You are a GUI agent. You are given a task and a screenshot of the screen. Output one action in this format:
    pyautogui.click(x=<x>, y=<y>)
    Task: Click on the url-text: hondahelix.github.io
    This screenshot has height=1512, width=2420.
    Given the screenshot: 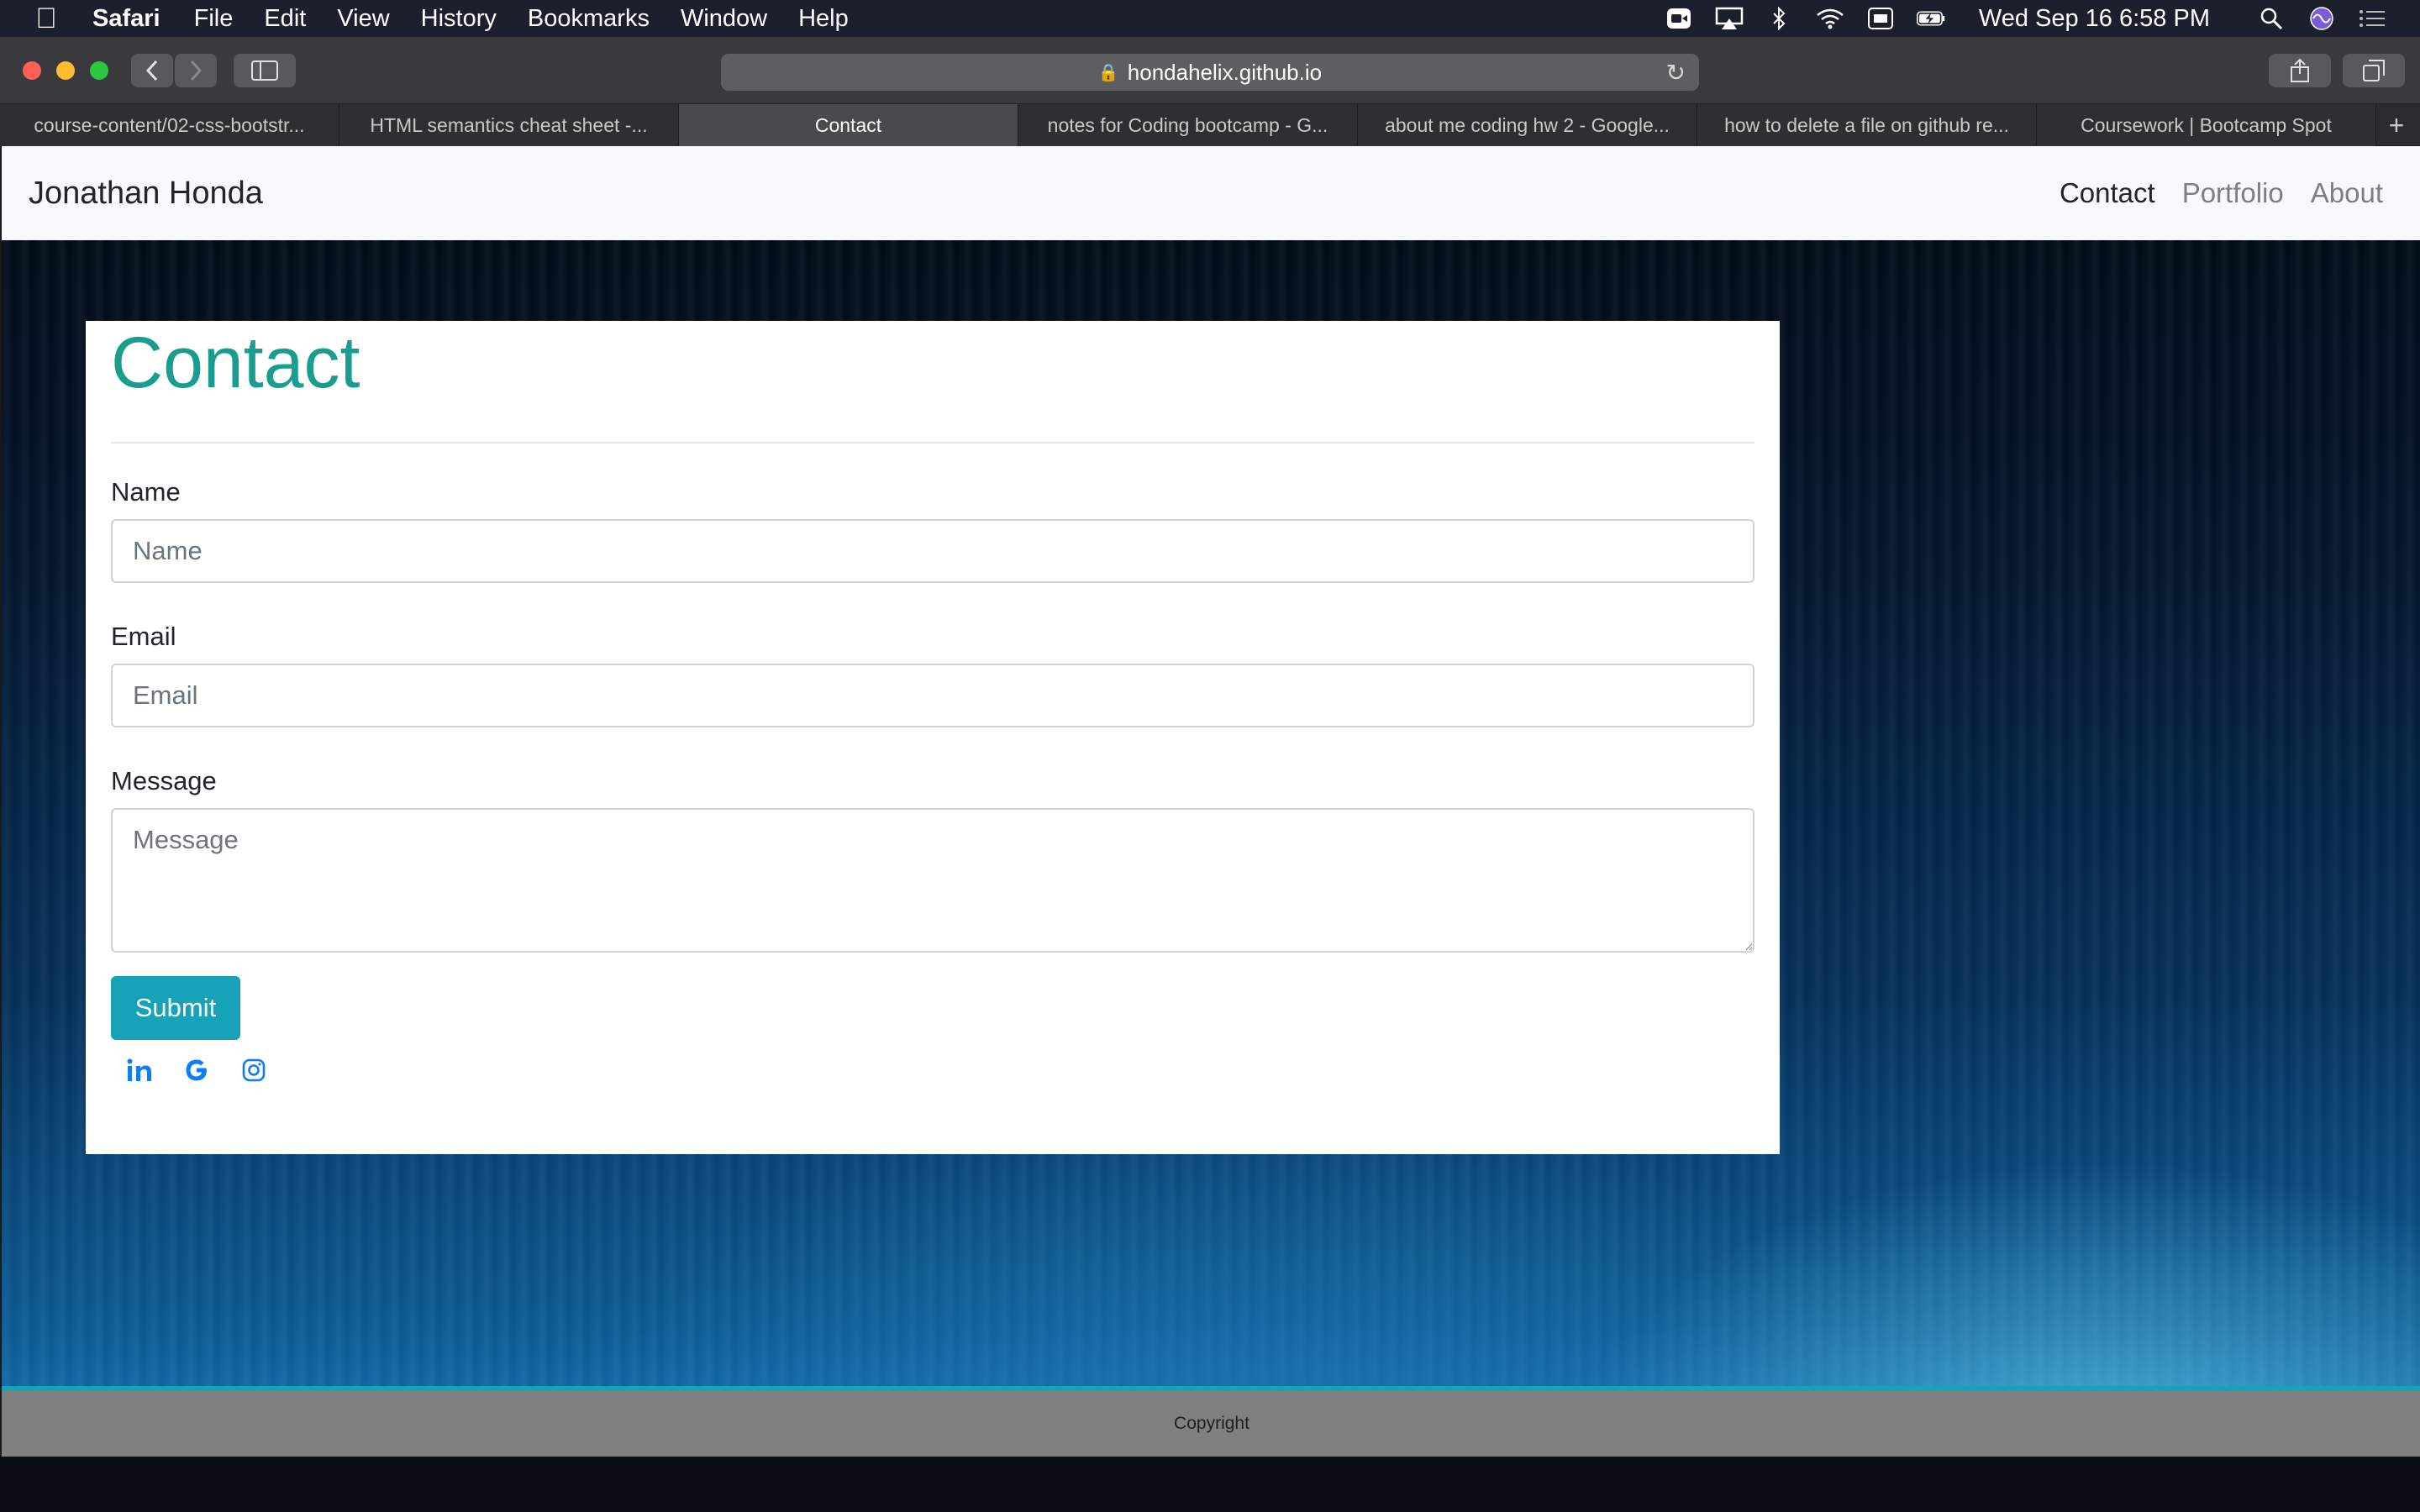 What is the action you would take?
    pyautogui.click(x=1225, y=72)
    